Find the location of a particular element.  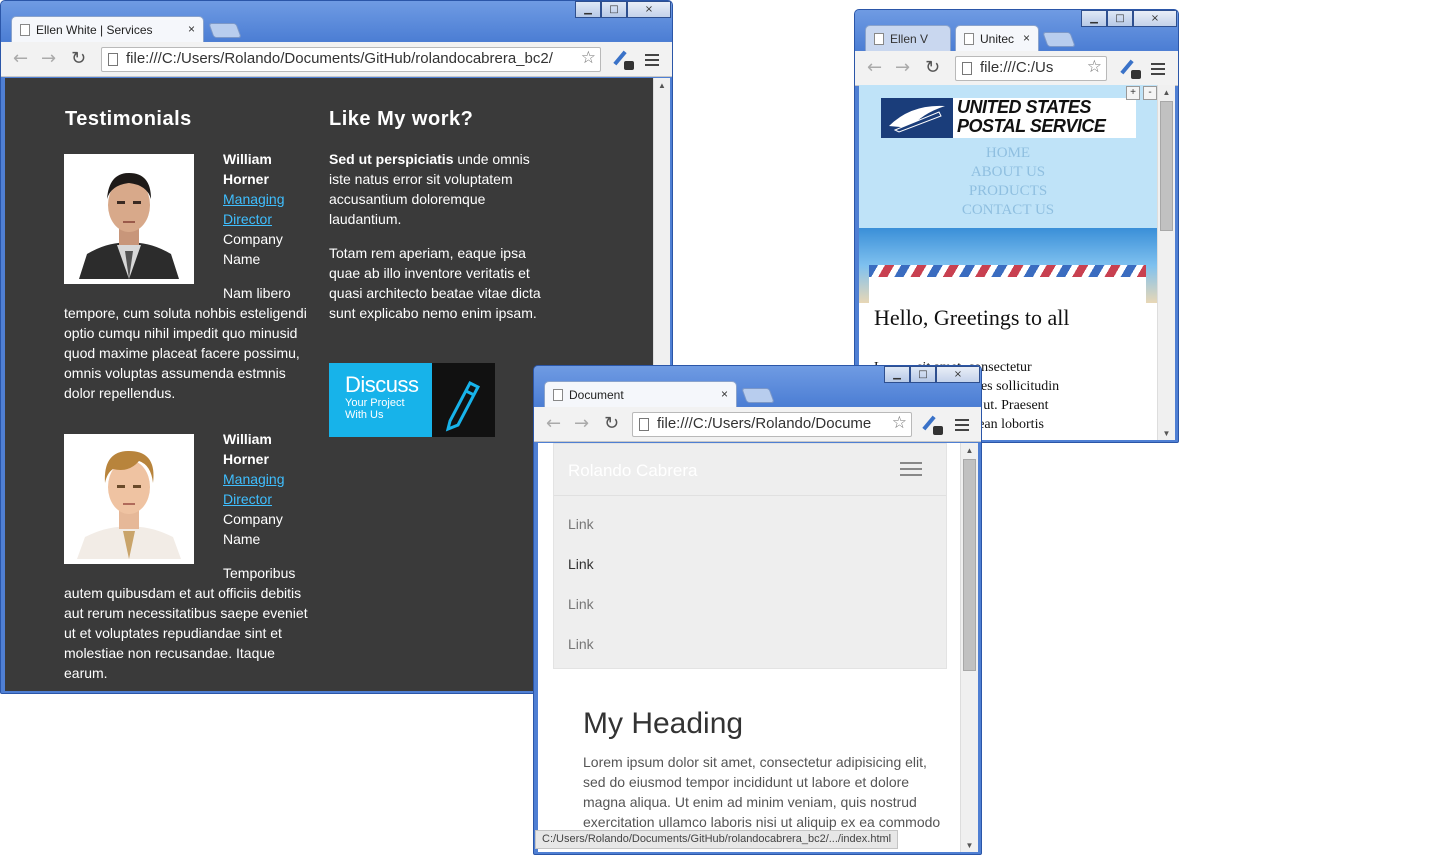

address-text: file:///C:/Users/Rolando/Docume is located at coordinates (764, 423).